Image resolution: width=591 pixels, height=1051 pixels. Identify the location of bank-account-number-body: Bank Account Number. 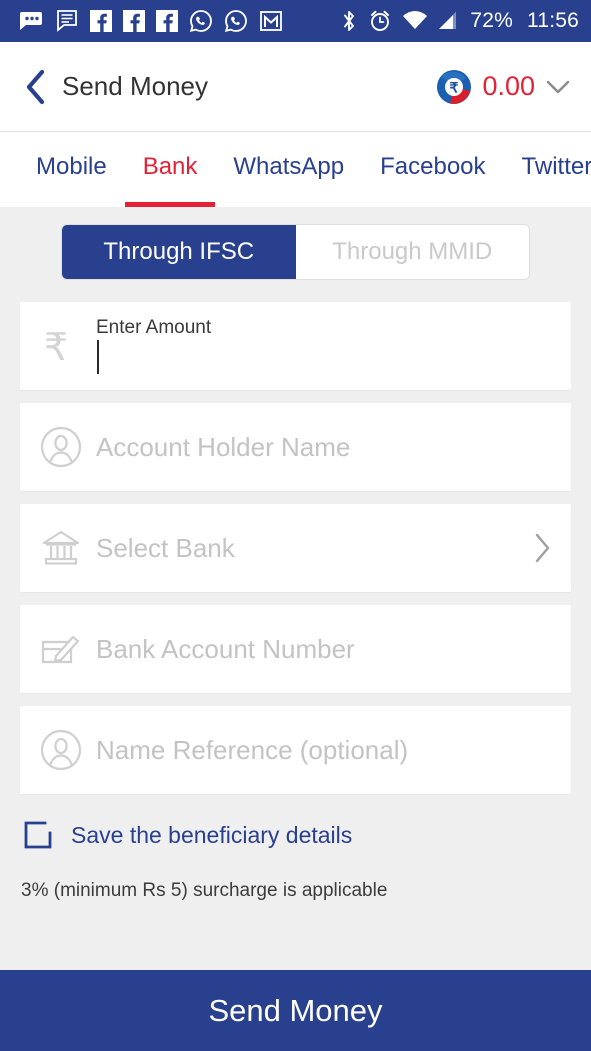
(324, 649).